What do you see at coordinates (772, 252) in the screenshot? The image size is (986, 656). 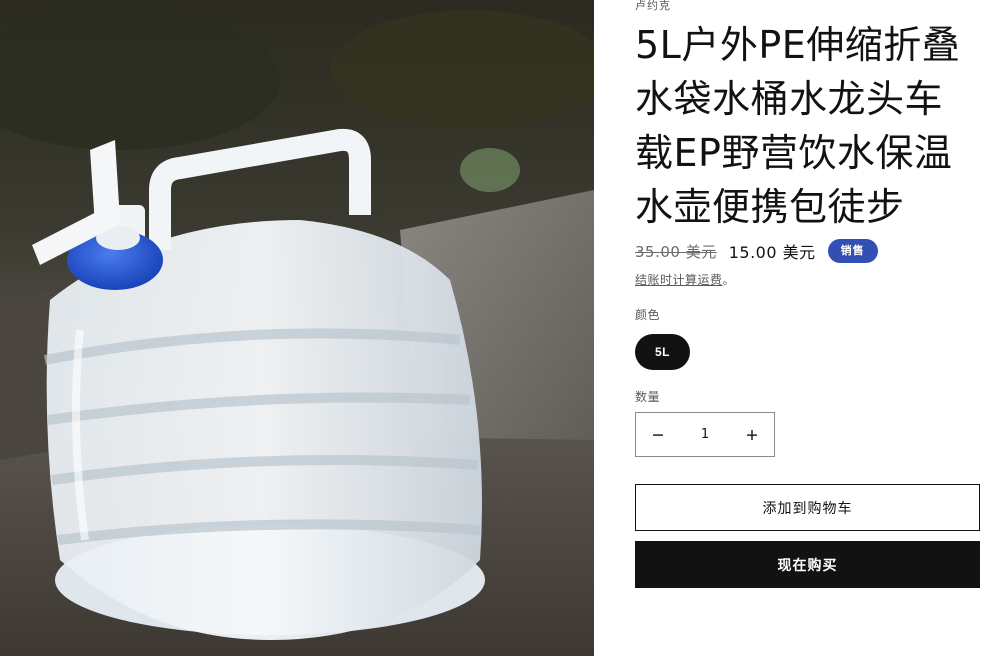 I see `sale-price: 15.00 美元` at bounding box center [772, 252].